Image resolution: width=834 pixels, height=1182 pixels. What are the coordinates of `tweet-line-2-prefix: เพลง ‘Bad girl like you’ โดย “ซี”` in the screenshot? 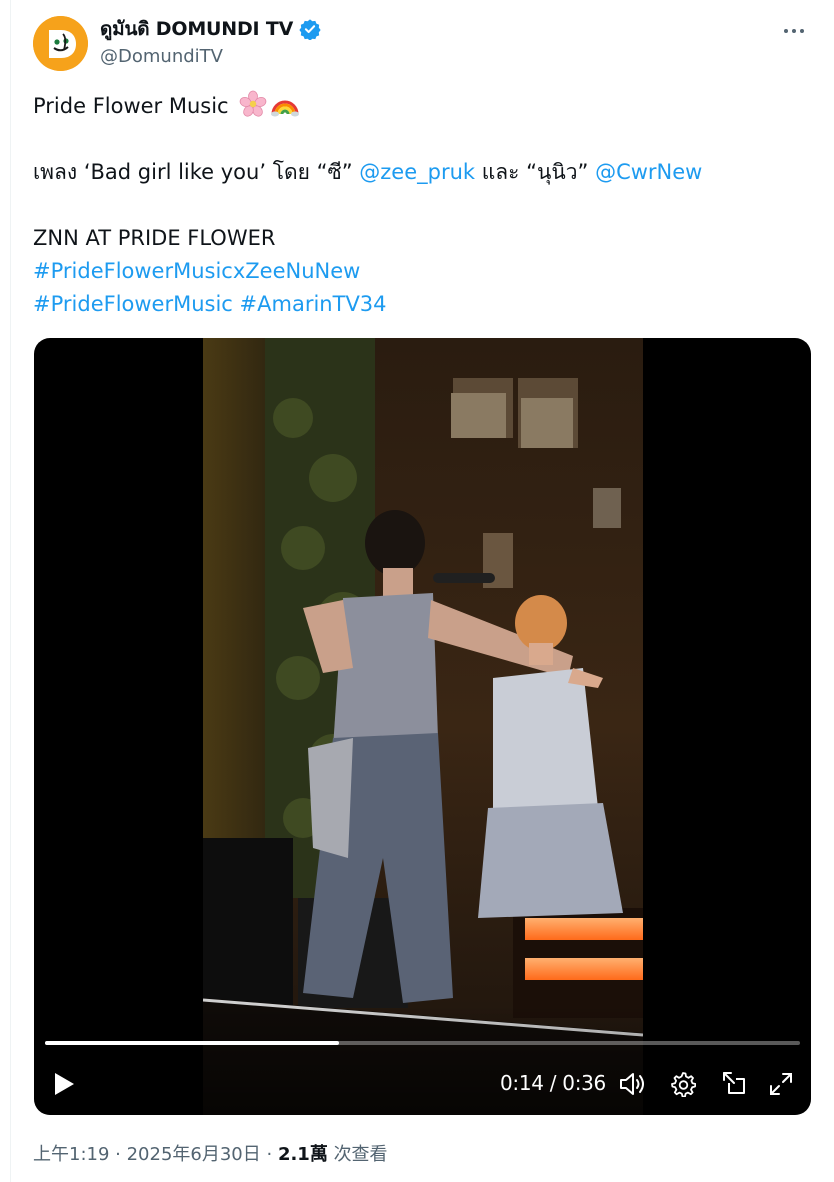 It's located at (196, 172).